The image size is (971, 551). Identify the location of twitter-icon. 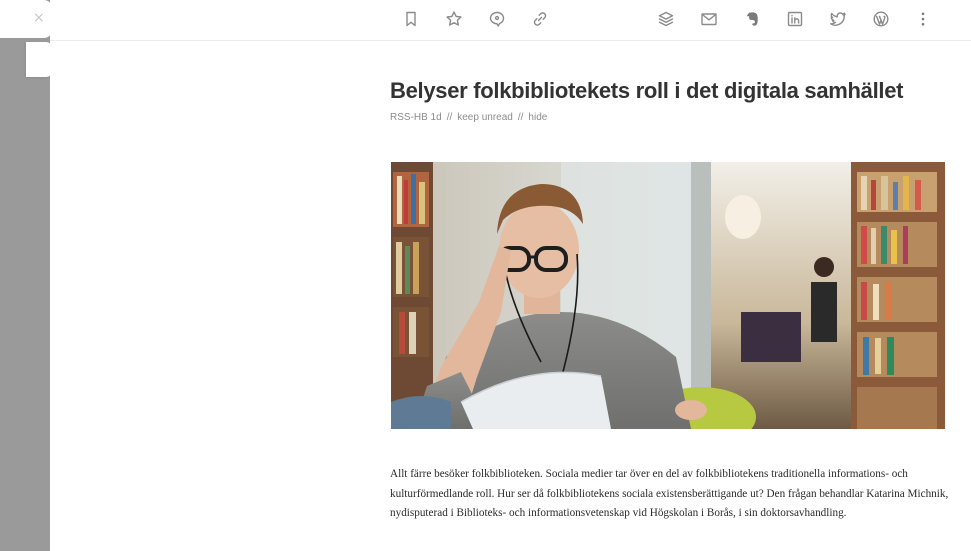
(838, 19).